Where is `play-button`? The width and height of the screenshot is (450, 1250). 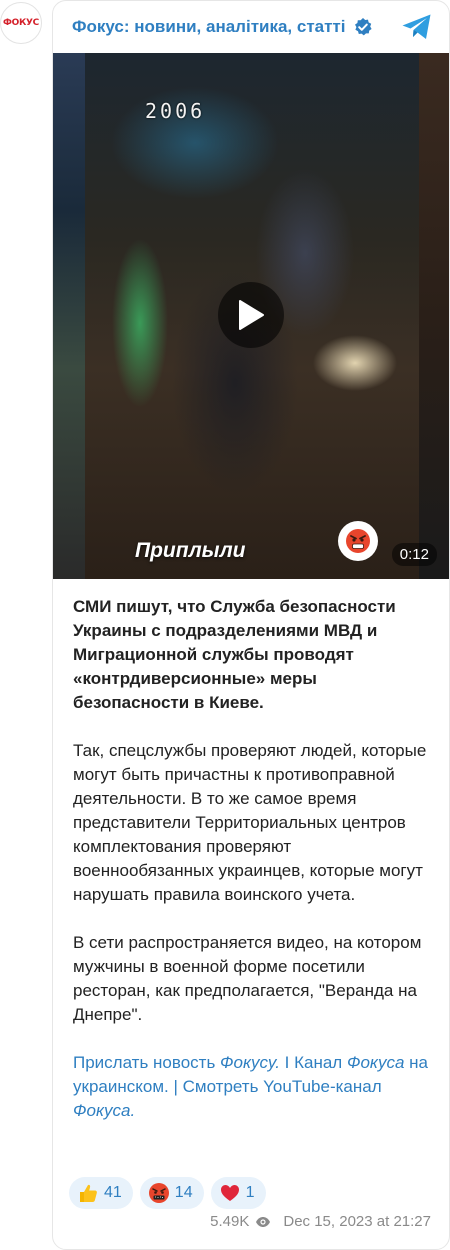 play-button is located at coordinates (251, 315).